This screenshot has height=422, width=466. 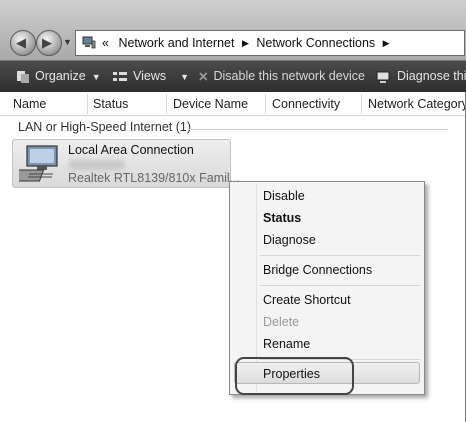 I want to click on network-adapter-icon, so click(x=38, y=163).